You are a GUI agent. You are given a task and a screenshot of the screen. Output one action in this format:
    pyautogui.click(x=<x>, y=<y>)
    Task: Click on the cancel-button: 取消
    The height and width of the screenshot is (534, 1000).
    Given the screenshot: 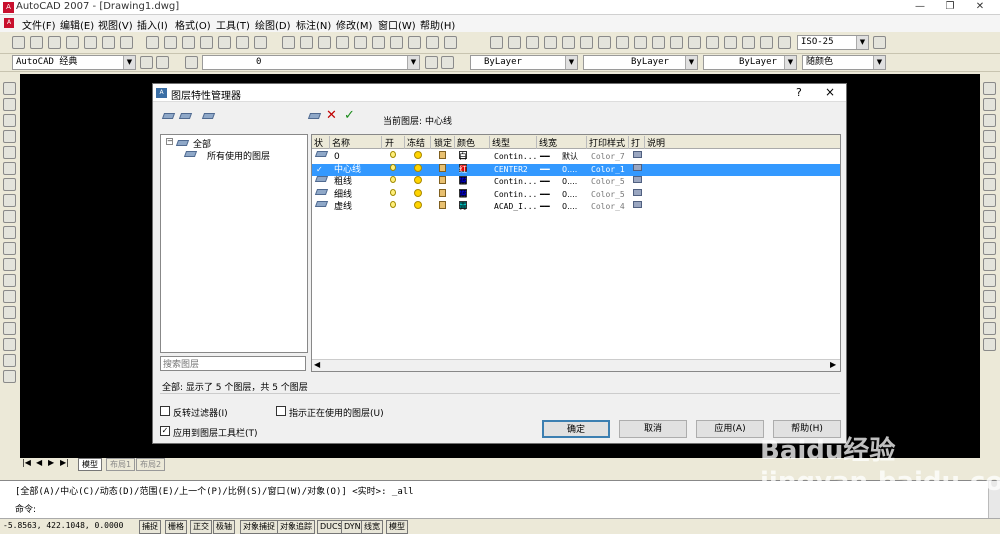 What is the action you would take?
    pyautogui.click(x=653, y=429)
    